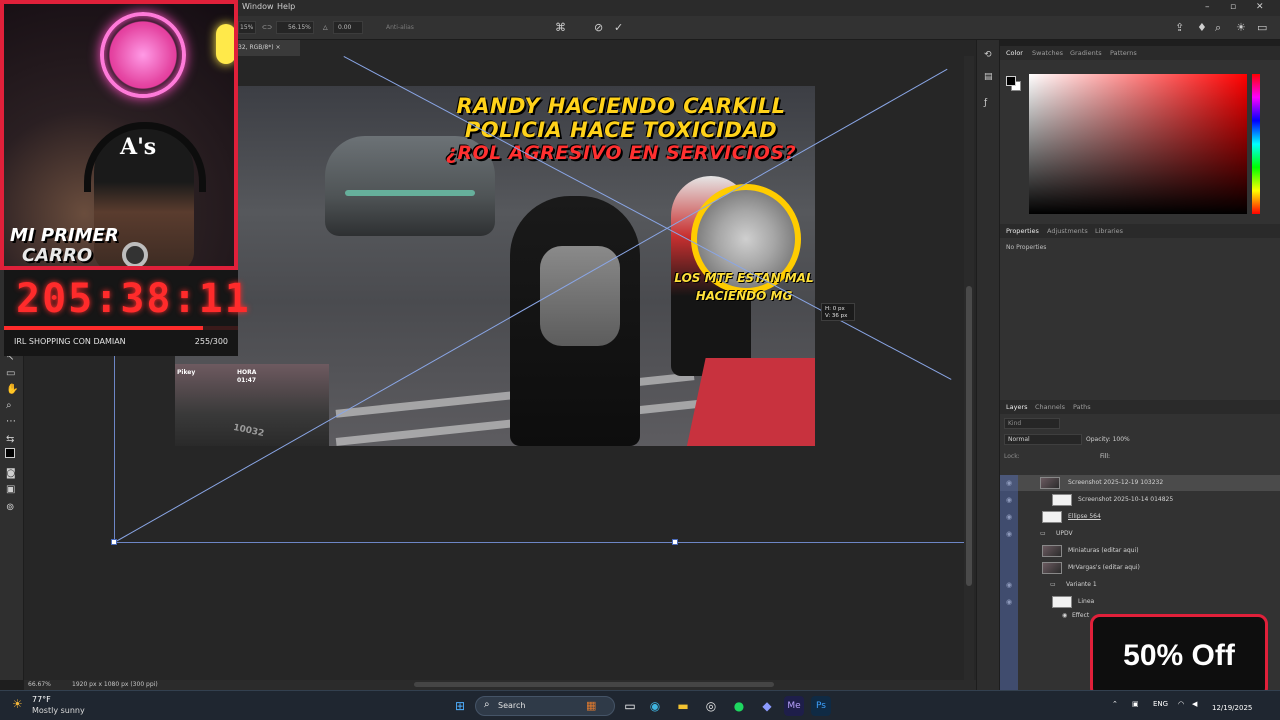 Image resolution: width=1280 pixels, height=720 pixels. I want to click on zoom-tool-icon: ⌕, so click(9, 405).